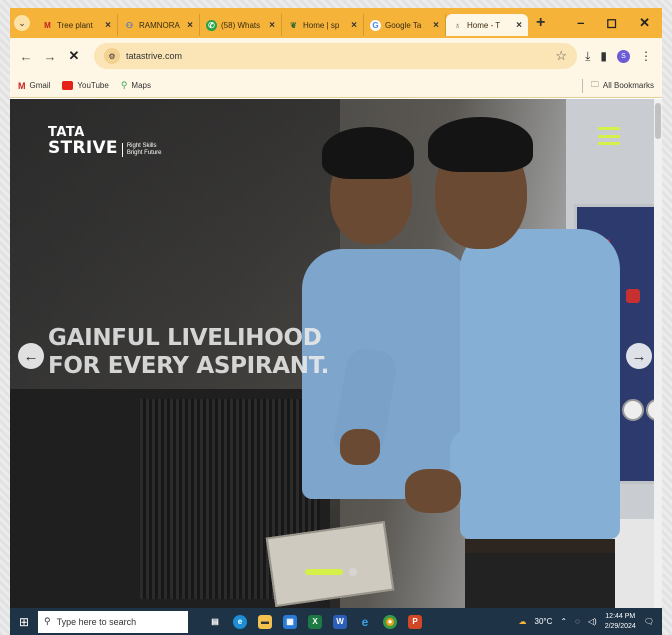  What do you see at coordinates (628, 85) in the screenshot?
I see `all-bookmarks-label: All Bookmarks` at bounding box center [628, 85].